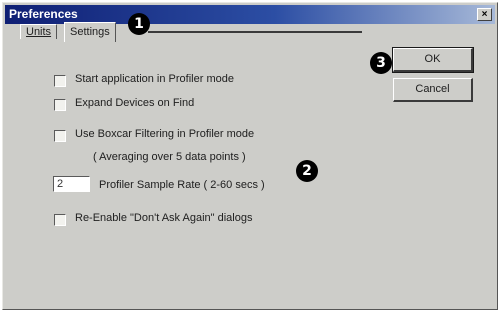  Describe the element at coordinates (255, 32) in the screenshot. I see `tab-divider-line` at that location.